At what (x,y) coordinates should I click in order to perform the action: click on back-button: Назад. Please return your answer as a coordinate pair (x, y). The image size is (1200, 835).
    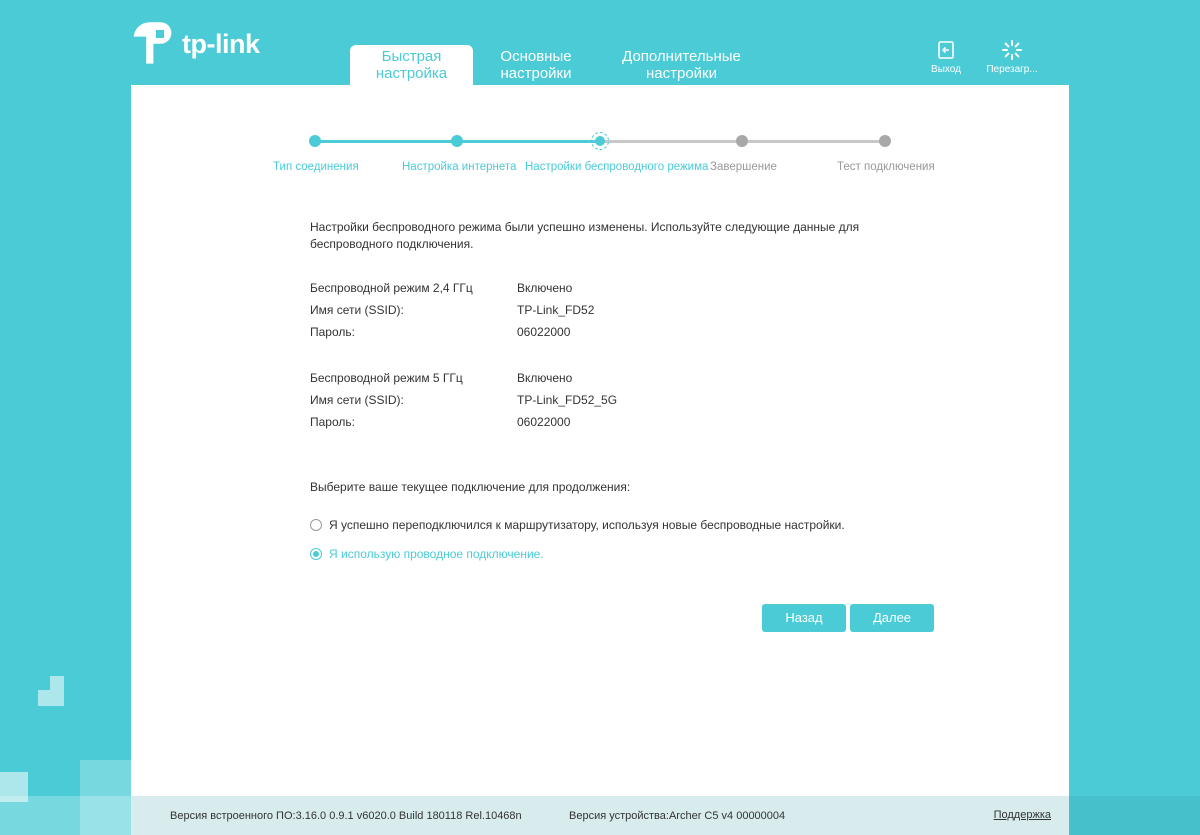
    Looking at the image, I should click on (804, 618).